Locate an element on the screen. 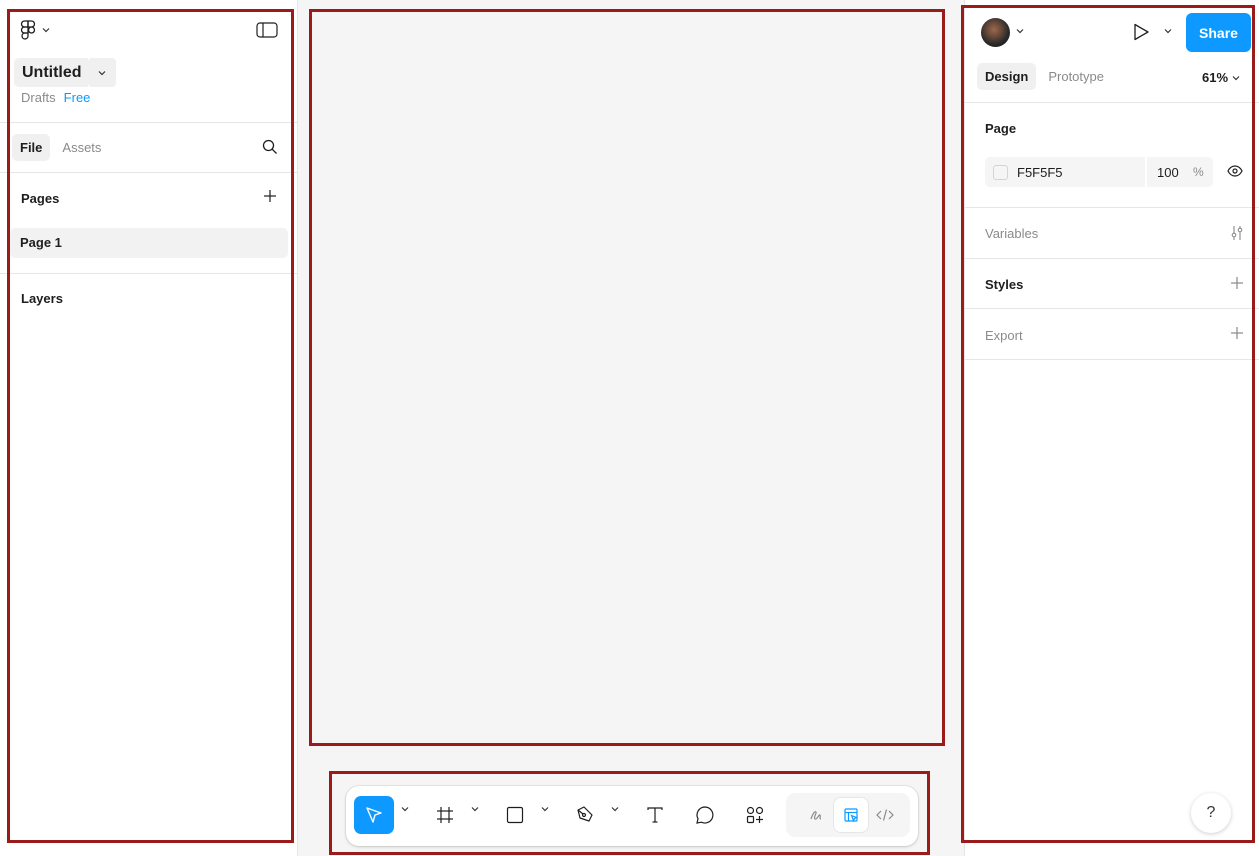  opacity-value: 100 is located at coordinates (1168, 172).